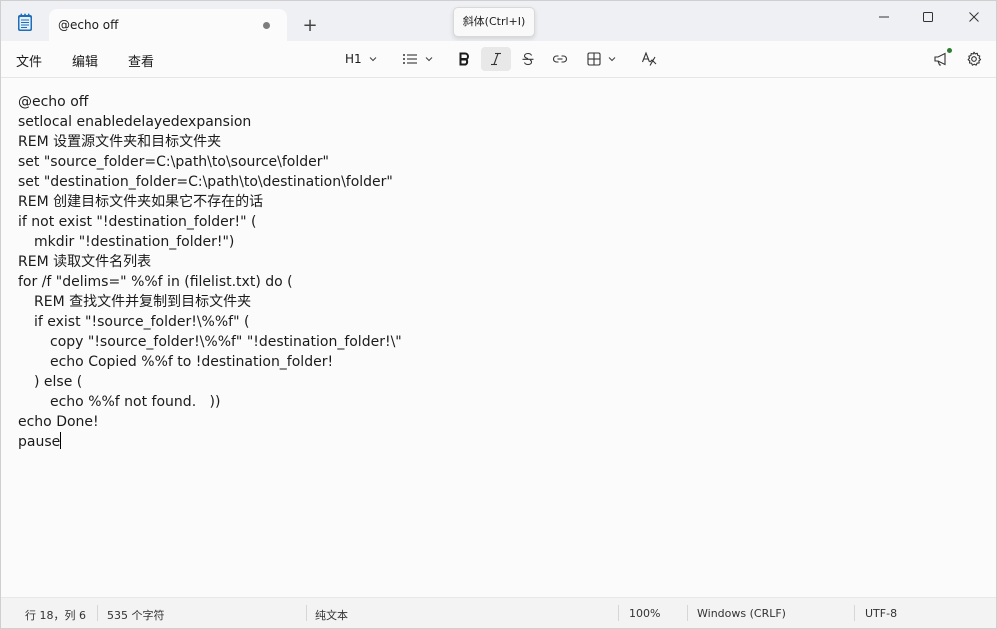 The height and width of the screenshot is (629, 997). Describe the element at coordinates (192, 362) in the screenshot. I see `code-line: echo Copied %%f to !destination_folder!` at that location.